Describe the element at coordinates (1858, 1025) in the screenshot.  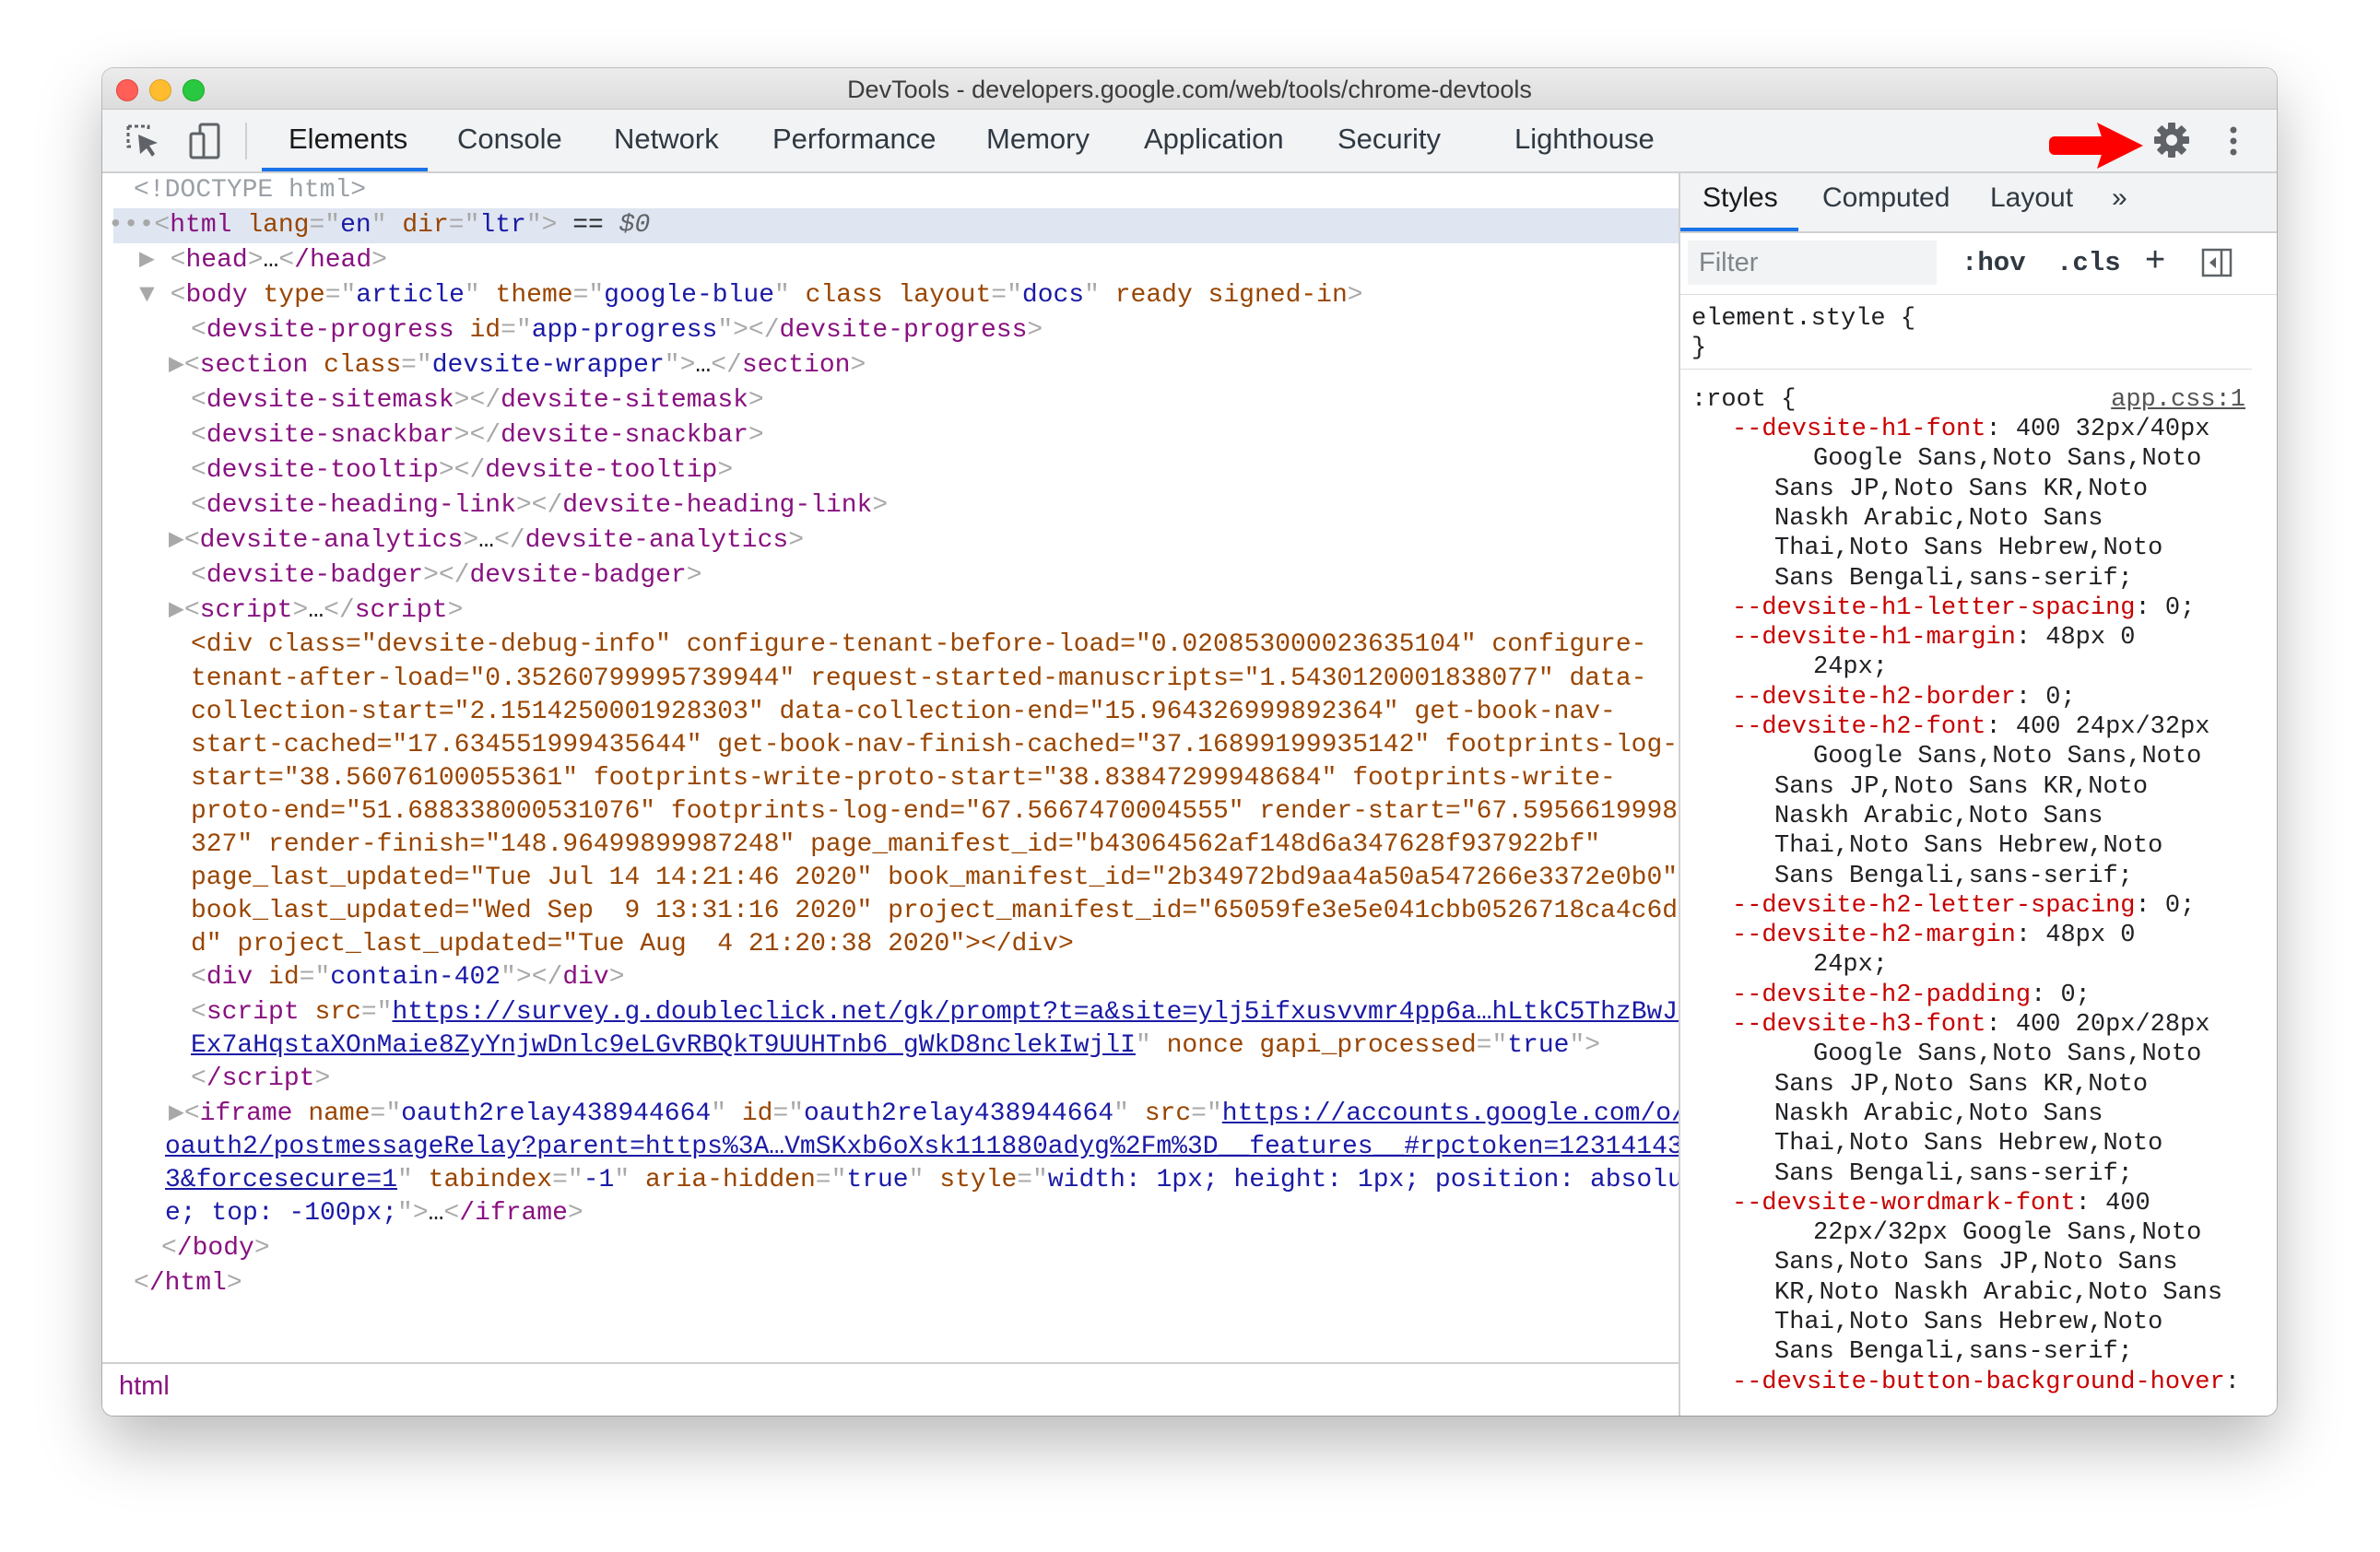
I see `css-property-name: --devsite-h3-font` at that location.